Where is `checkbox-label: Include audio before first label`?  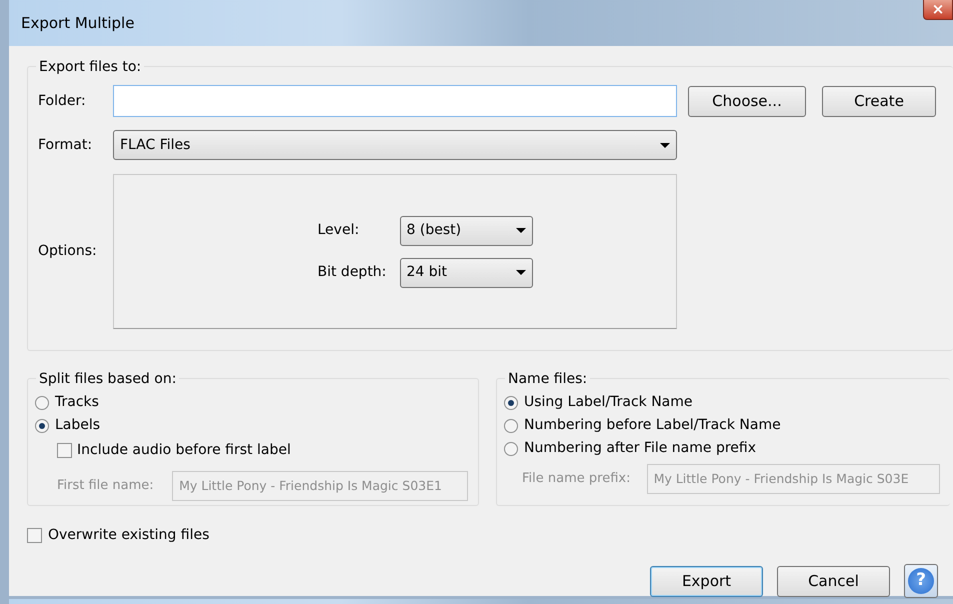 checkbox-label: Include audio before first label is located at coordinates (184, 450).